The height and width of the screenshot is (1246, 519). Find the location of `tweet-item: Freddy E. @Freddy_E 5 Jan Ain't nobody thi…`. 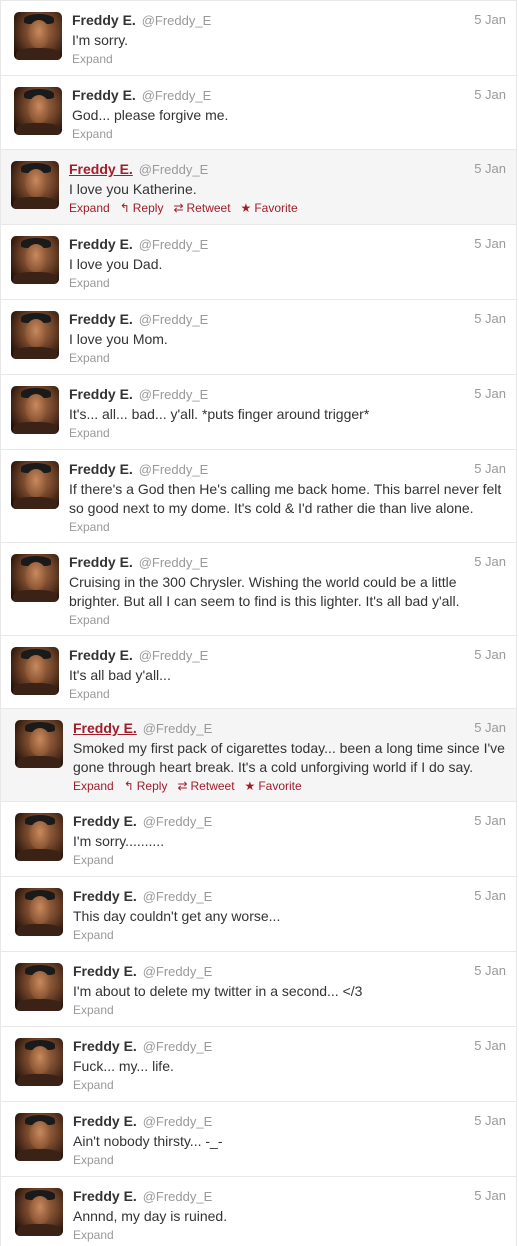

tweet-item: Freddy E. @Freddy_E 5 Jan Ain't nobody thi… is located at coordinates (258, 1138).